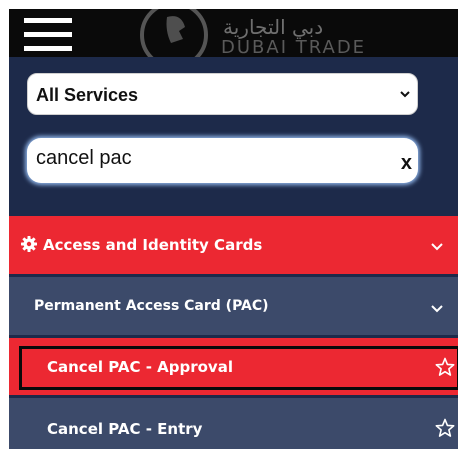  I want to click on service-filter-select: All Services, so click(222, 94).